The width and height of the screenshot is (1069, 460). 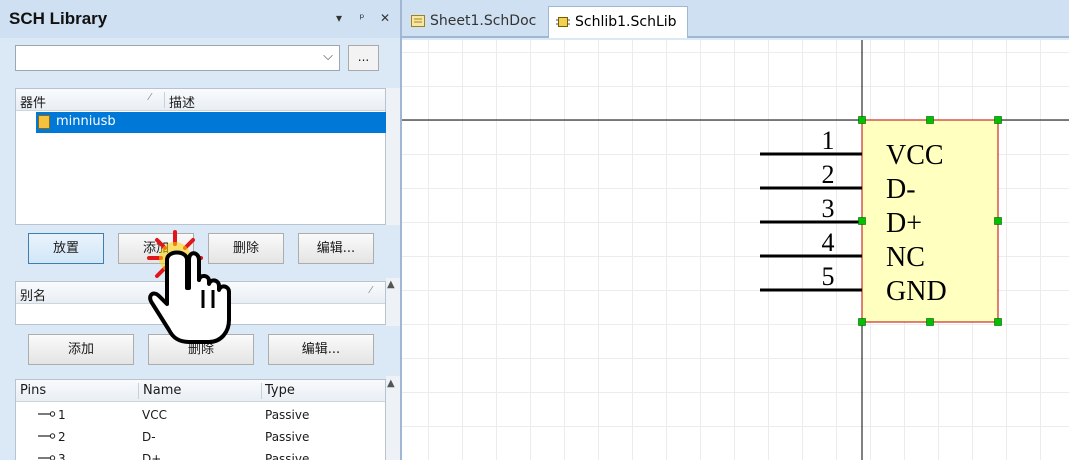 I want to click on chevron-down-icon: ⌵, so click(x=328, y=56).